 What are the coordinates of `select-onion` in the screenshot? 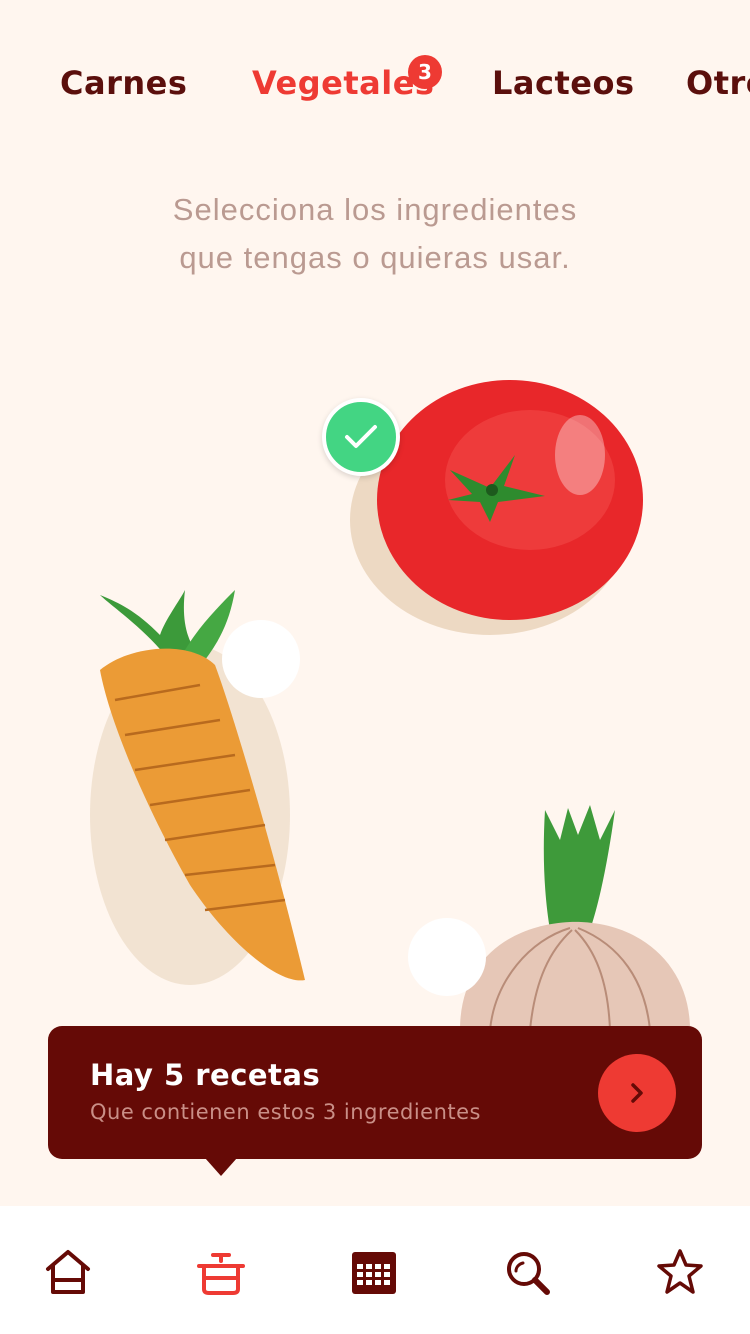 It's located at (447, 957).